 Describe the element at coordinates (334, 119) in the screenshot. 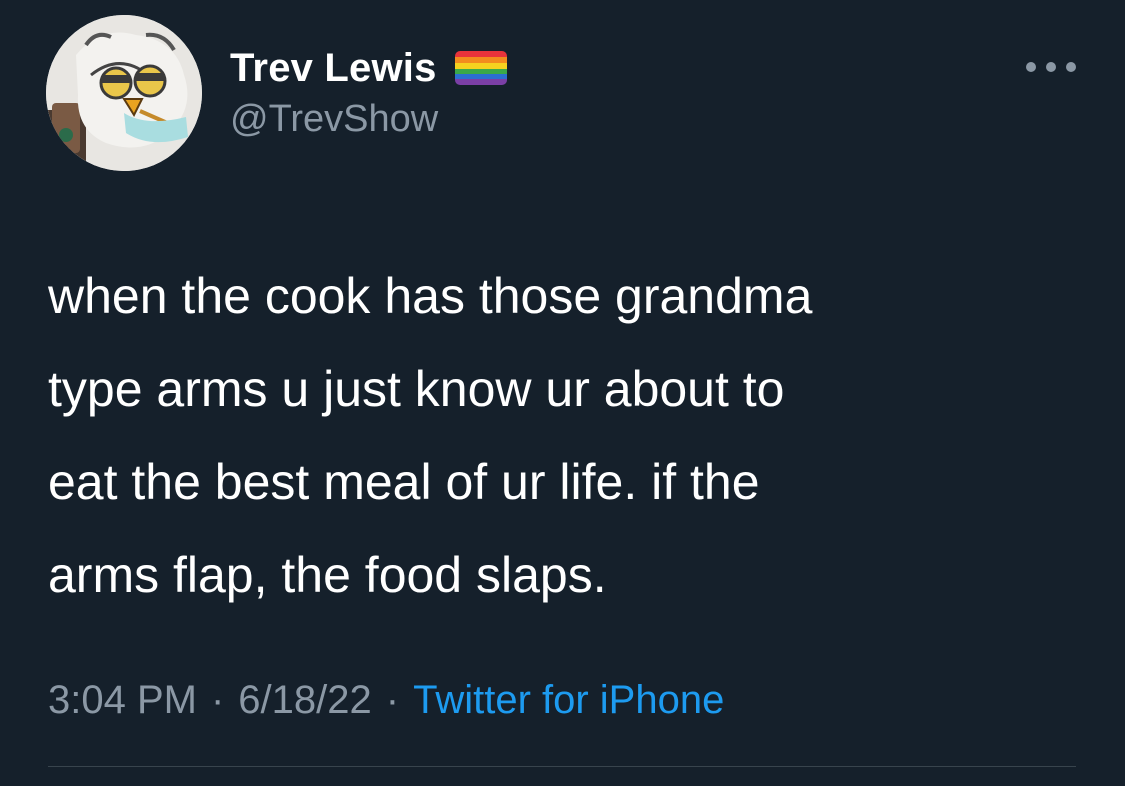

I see `author-handle: @TrevShow` at that location.